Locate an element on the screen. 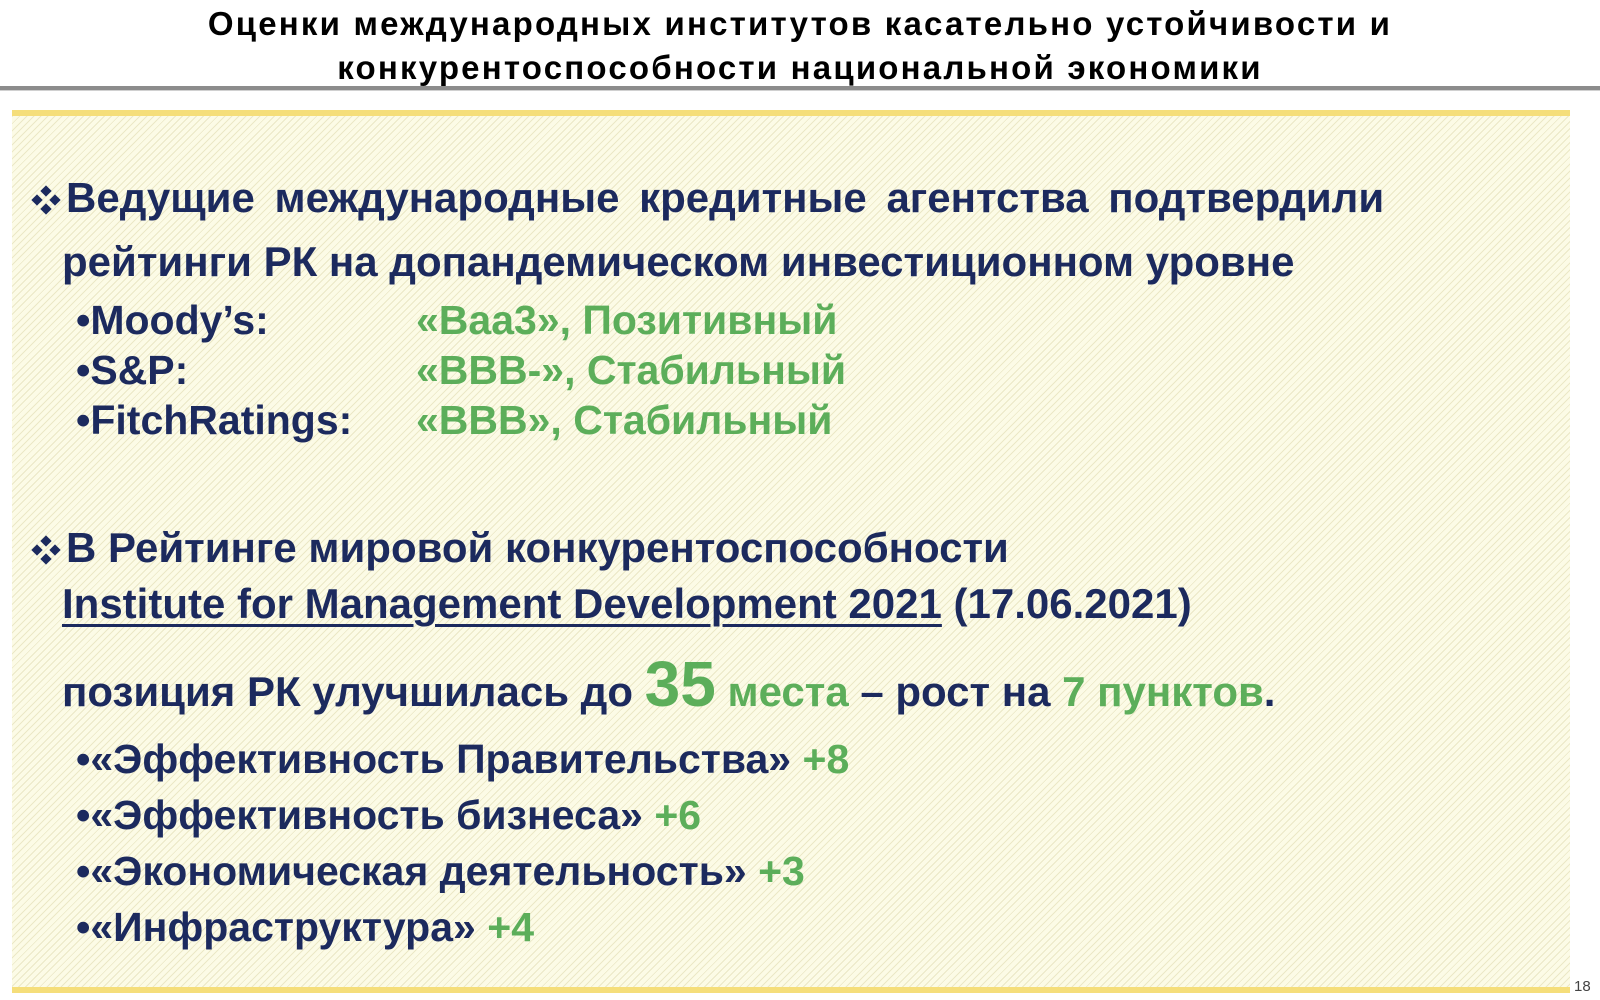  position-end: . is located at coordinates (1269, 691).